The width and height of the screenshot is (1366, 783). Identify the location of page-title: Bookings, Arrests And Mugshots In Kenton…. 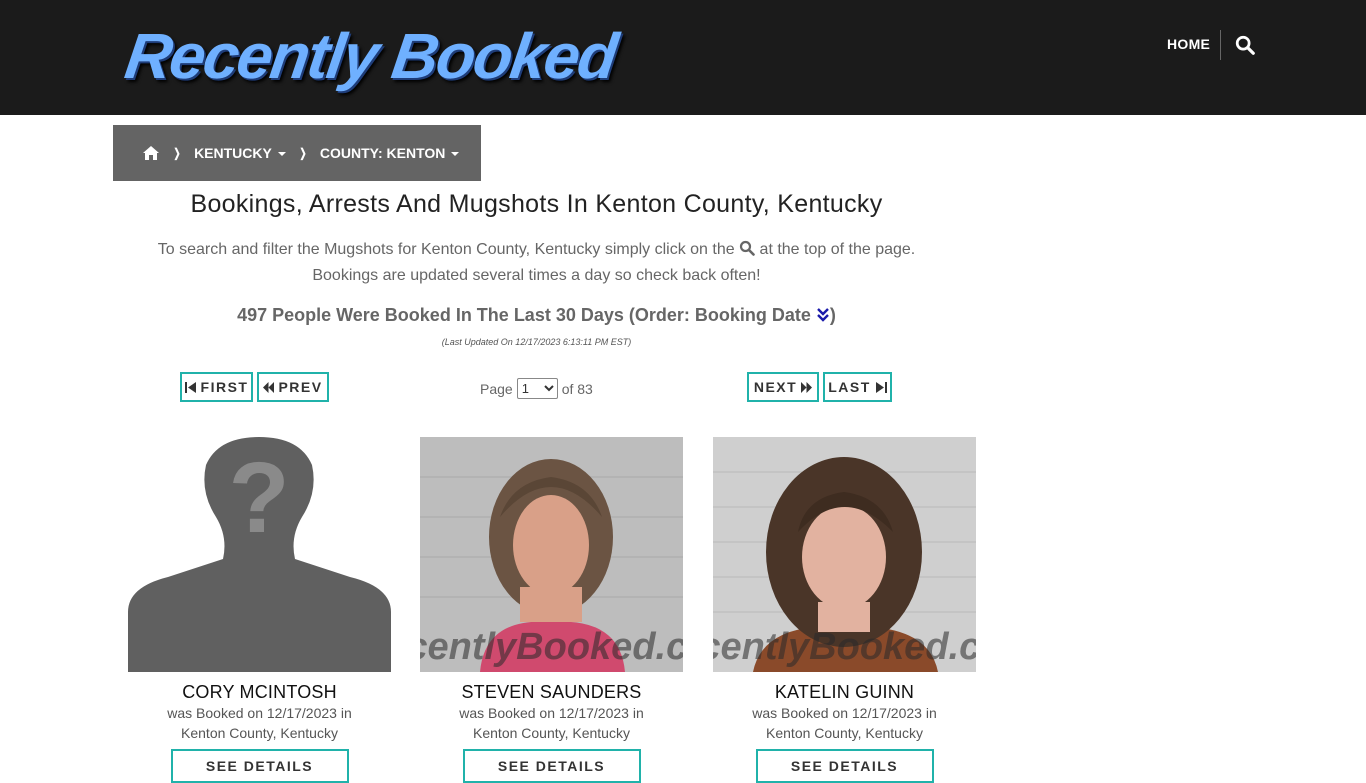
(536, 204).